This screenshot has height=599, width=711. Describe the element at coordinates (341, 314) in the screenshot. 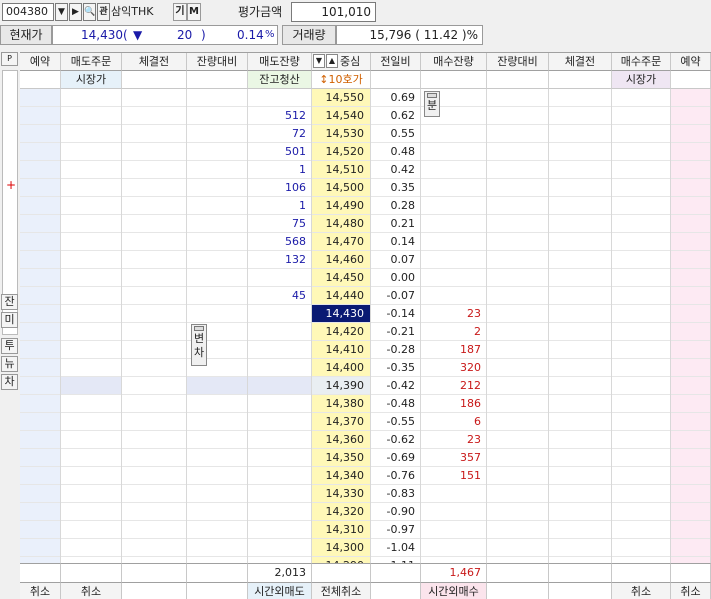

I see `price-cell: 14,430` at that location.